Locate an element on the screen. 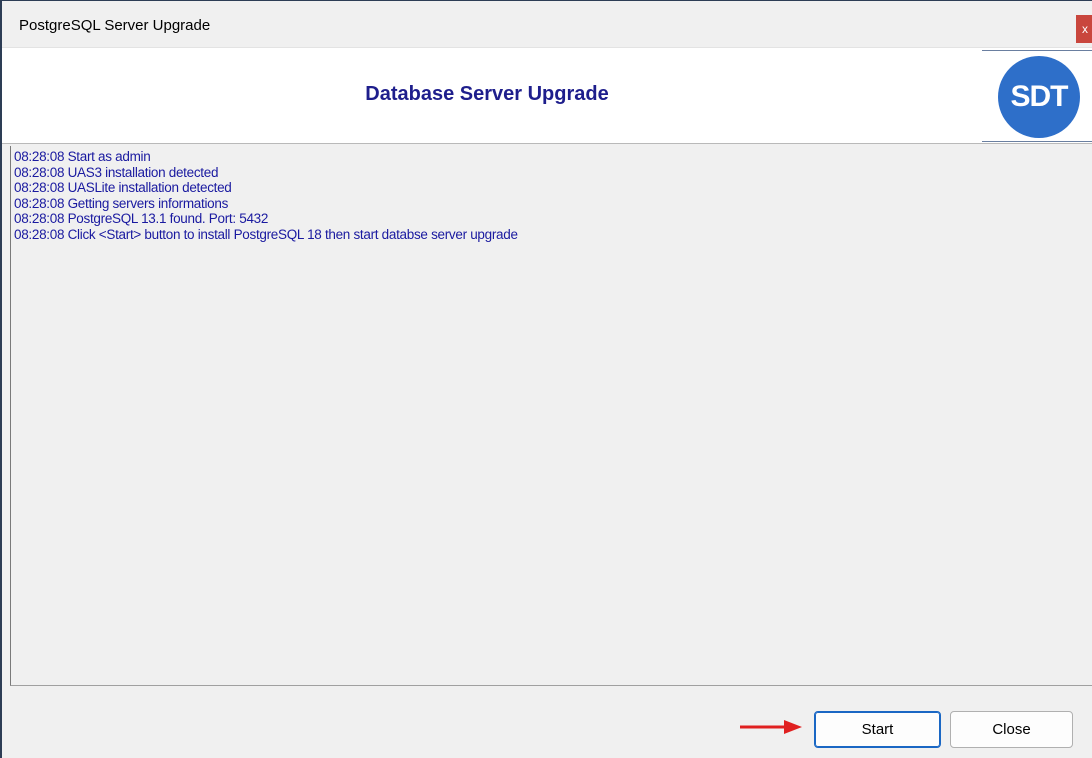 The height and width of the screenshot is (758, 1092). page-title: Database Server Upgrade is located at coordinates (487, 94).